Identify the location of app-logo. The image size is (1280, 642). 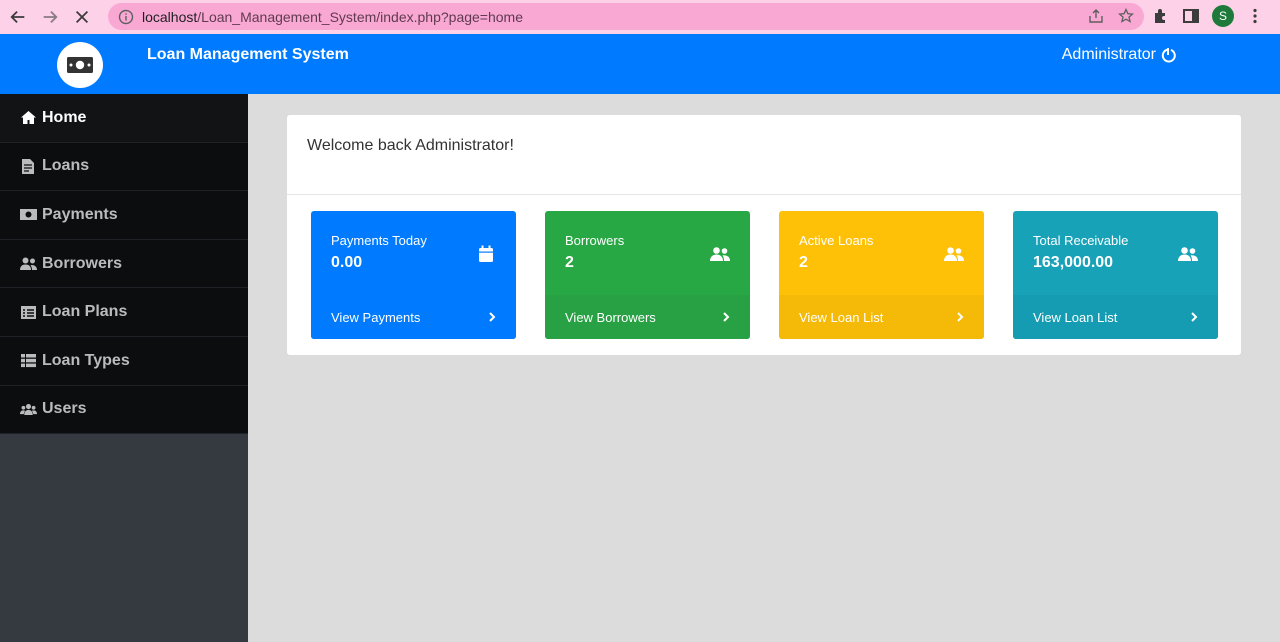
(80, 65).